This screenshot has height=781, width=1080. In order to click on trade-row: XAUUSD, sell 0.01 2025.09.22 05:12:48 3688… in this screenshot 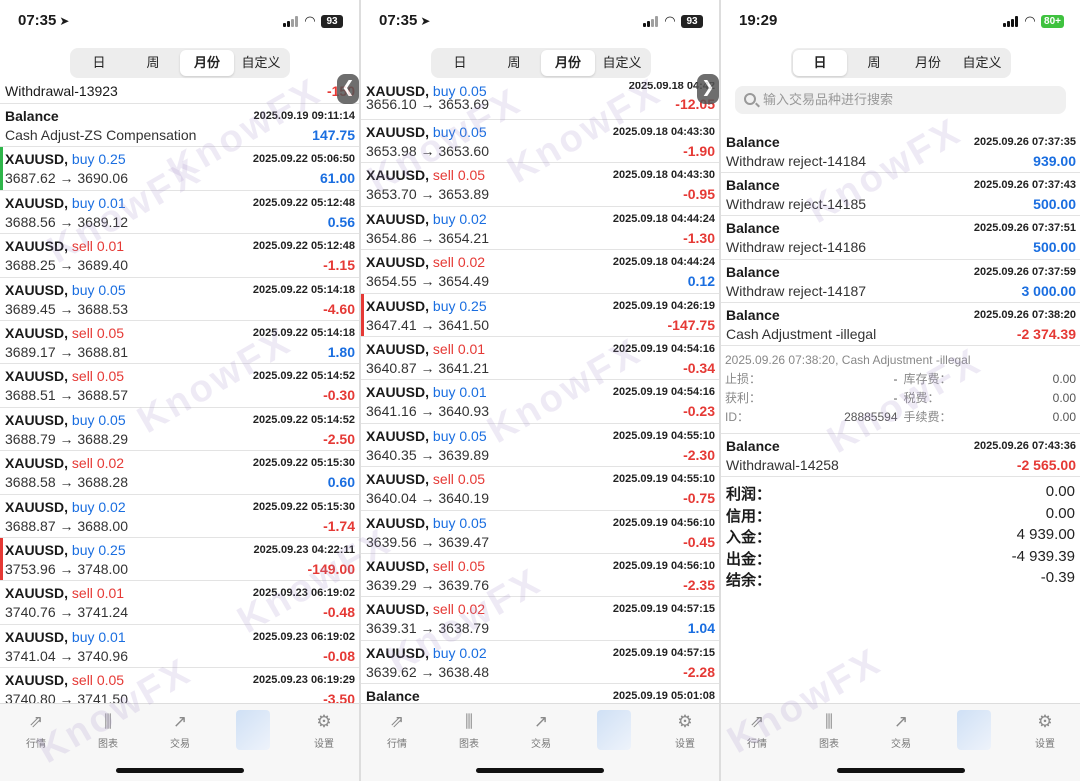, I will do `click(179, 256)`.